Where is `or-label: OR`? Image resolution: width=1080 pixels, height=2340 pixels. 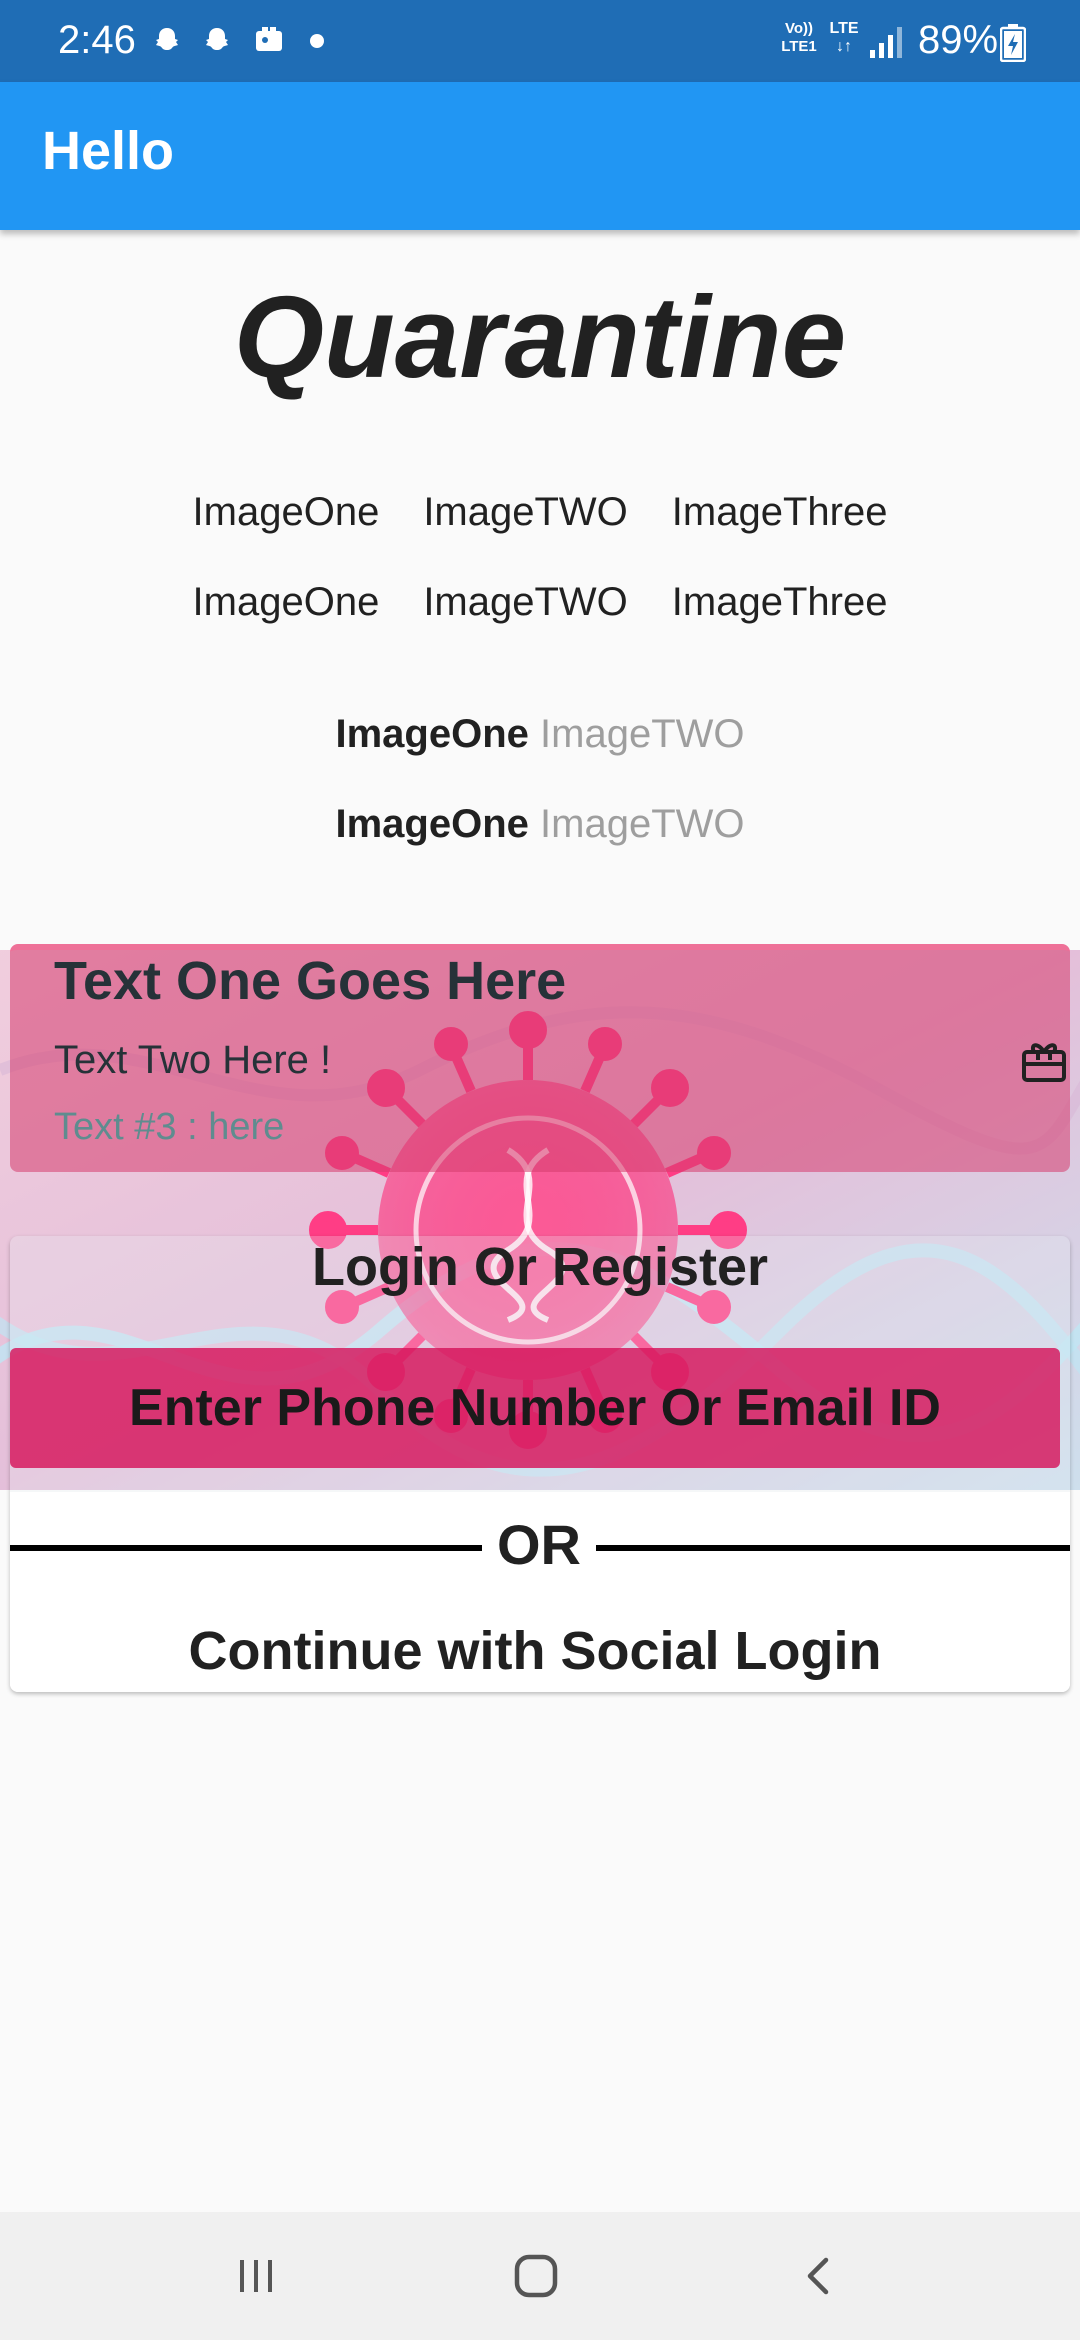 or-label: OR is located at coordinates (539, 1544).